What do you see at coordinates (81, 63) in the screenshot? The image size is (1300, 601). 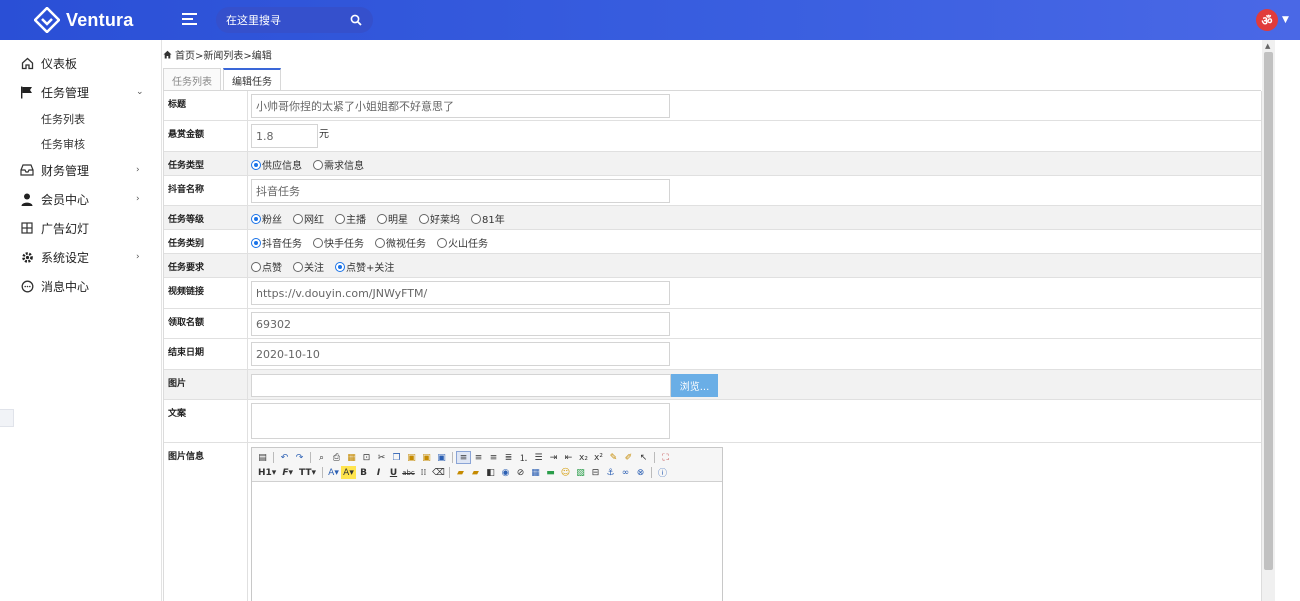 I see `sidebar-item-dashboard: 仪表板` at bounding box center [81, 63].